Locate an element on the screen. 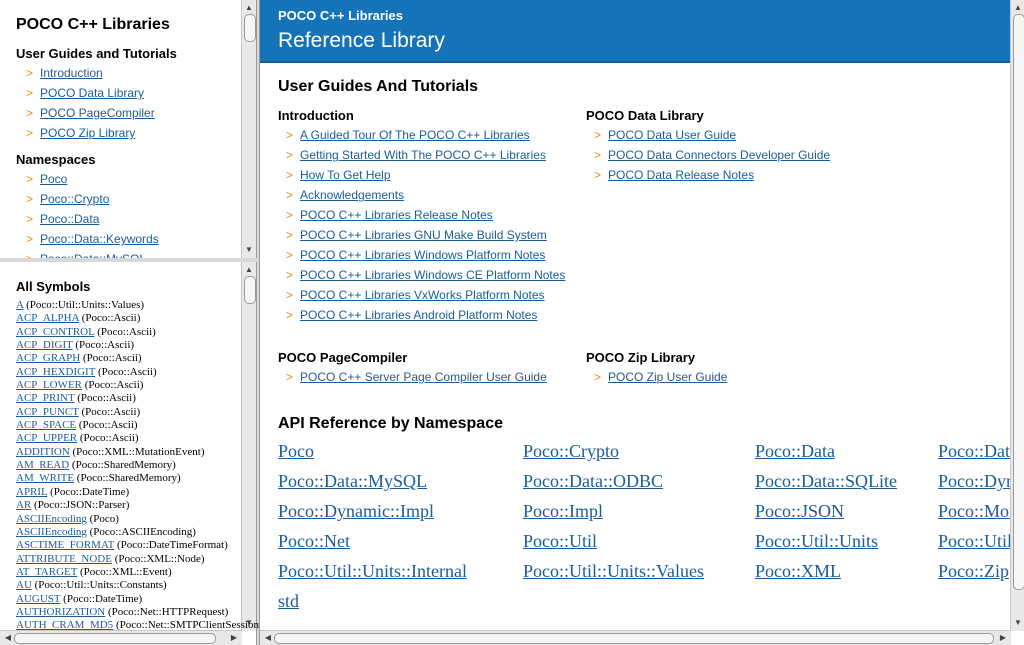 The height and width of the screenshot is (645, 1024). namespace-link: Poco::Util::Units is located at coordinates (816, 541).